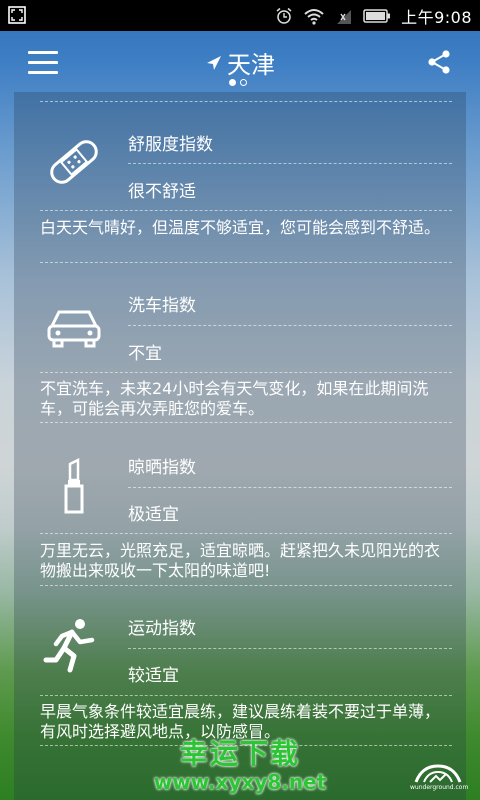  I want to click on index-level: 很不舒适, so click(162, 192).